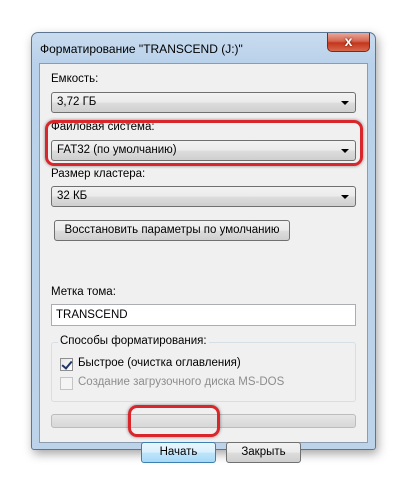 Image resolution: width=409 pixels, height=482 pixels. Describe the element at coordinates (203, 196) in the screenshot. I see `cluster-size-select: 32 КБ` at that location.